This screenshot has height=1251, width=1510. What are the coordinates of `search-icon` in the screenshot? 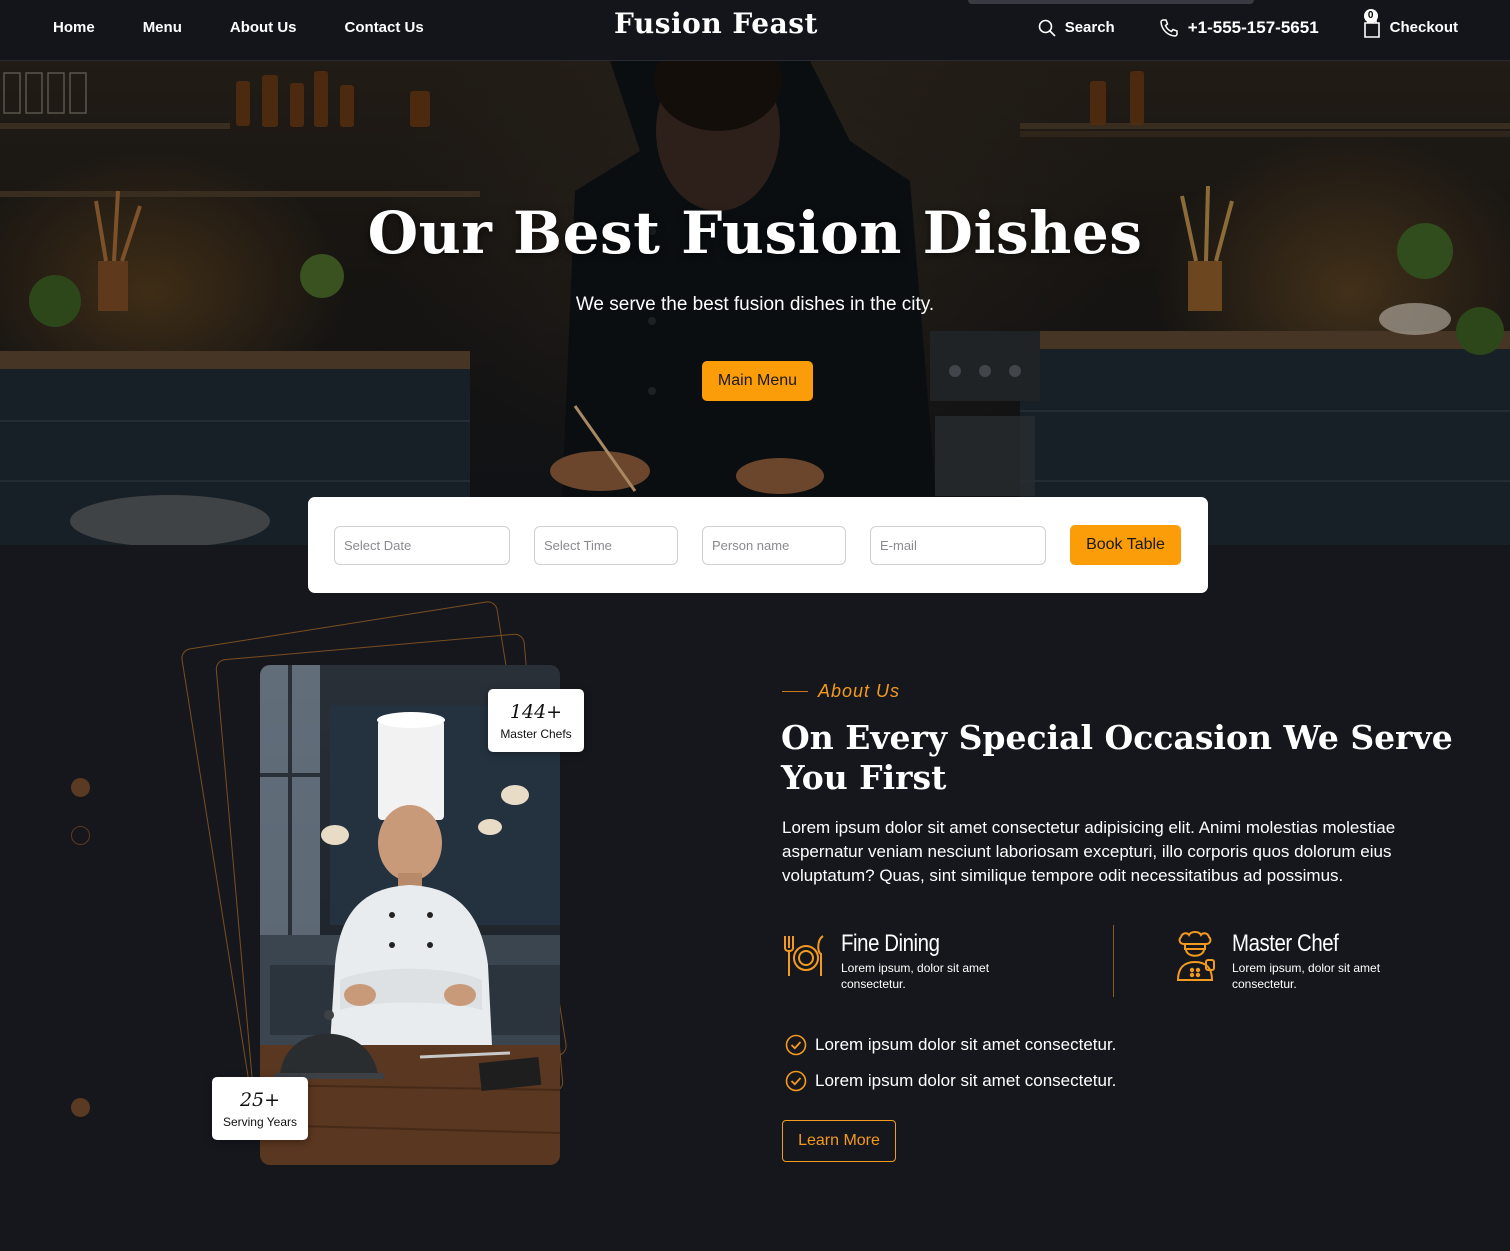 It's located at (1047, 28).